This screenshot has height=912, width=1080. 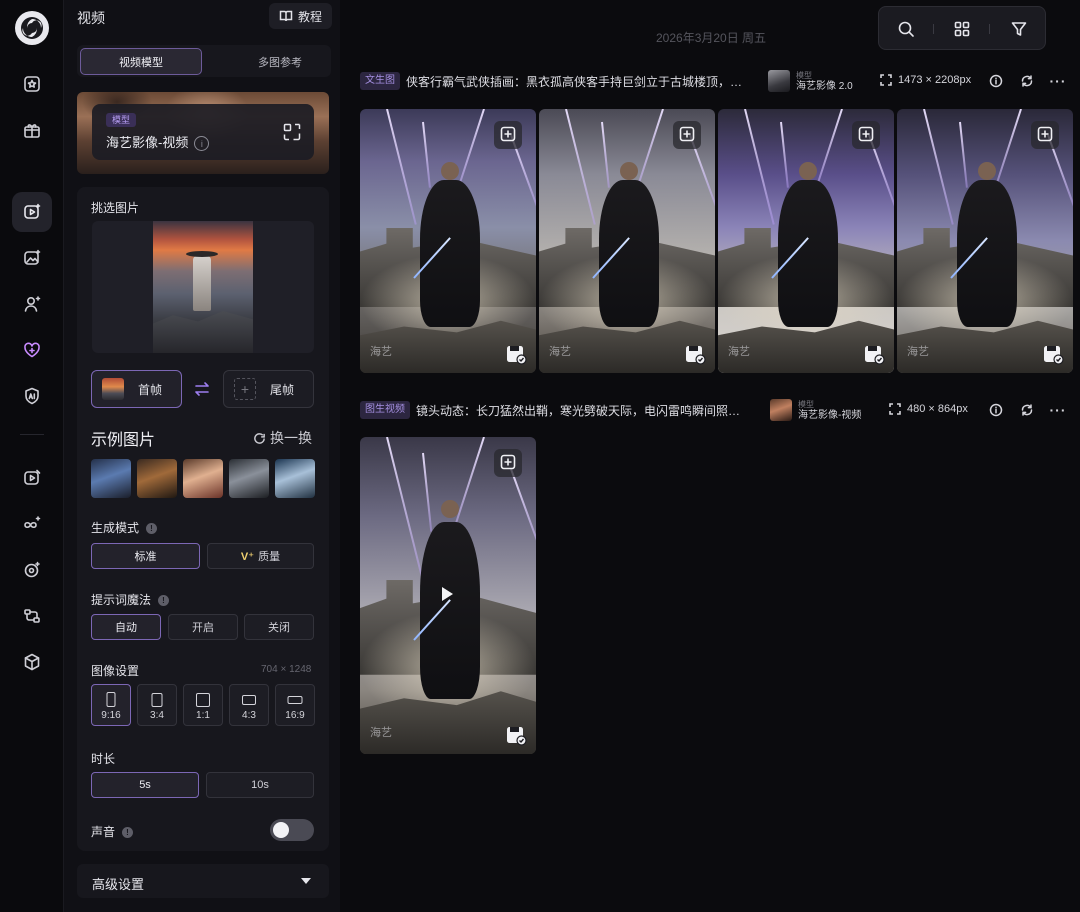 What do you see at coordinates (32, 350) in the screenshot?
I see `rail-item-favorites` at bounding box center [32, 350].